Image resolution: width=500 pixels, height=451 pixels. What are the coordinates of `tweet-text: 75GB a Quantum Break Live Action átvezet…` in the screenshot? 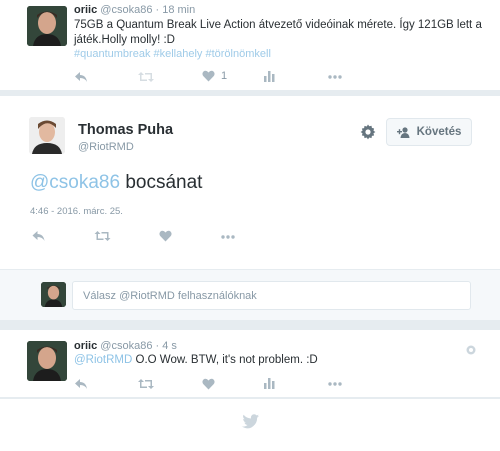 It's located at (278, 32).